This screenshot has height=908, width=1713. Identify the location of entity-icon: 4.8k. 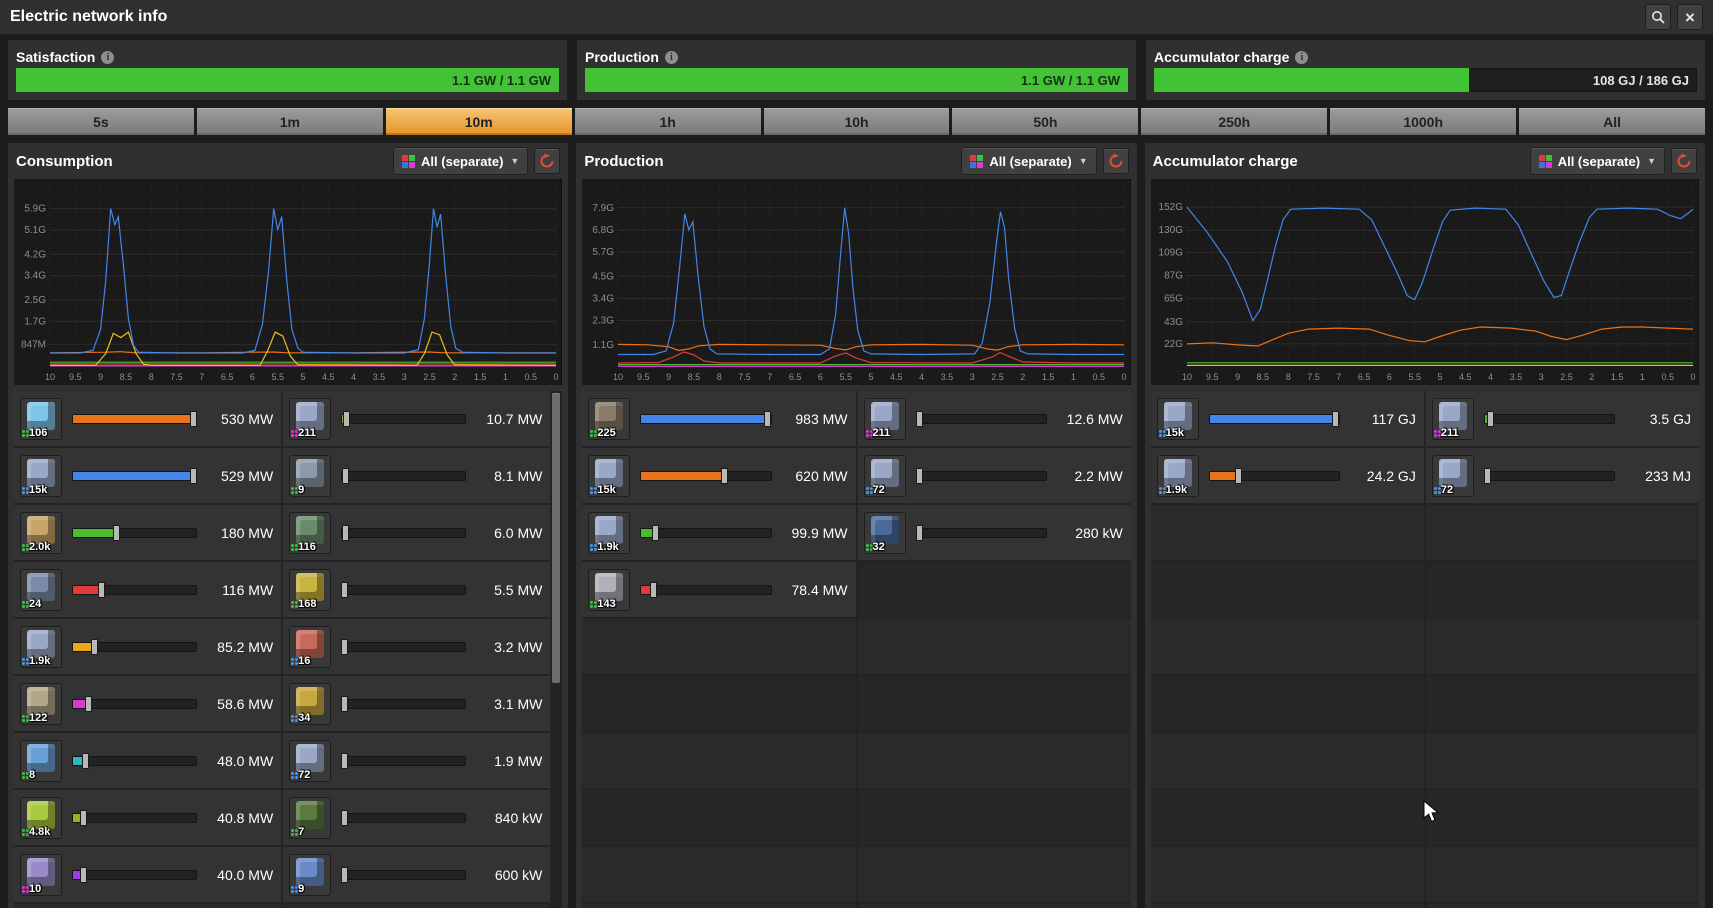
(41, 817).